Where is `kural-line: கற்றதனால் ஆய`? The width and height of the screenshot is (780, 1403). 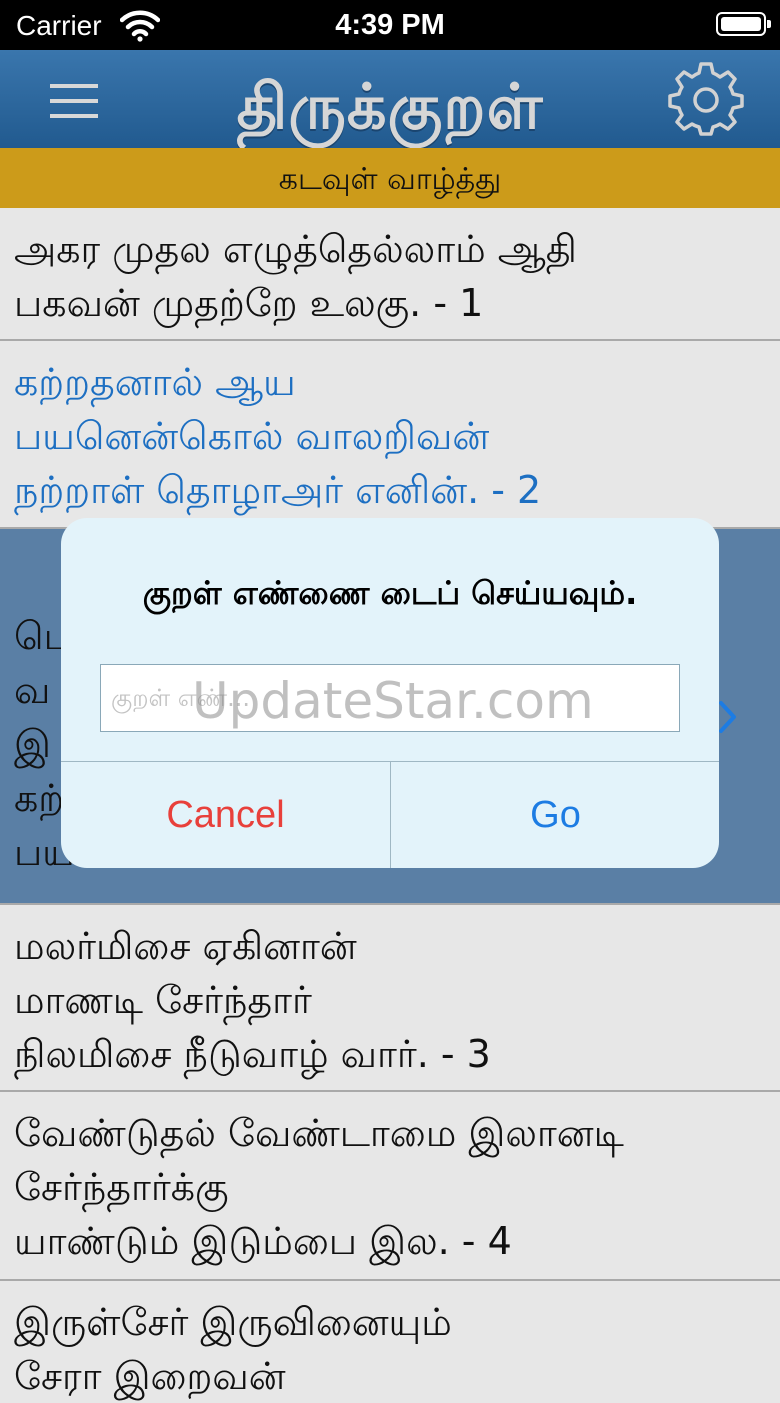
kural-line: கற்றதனால் ஆய is located at coordinates (155, 382).